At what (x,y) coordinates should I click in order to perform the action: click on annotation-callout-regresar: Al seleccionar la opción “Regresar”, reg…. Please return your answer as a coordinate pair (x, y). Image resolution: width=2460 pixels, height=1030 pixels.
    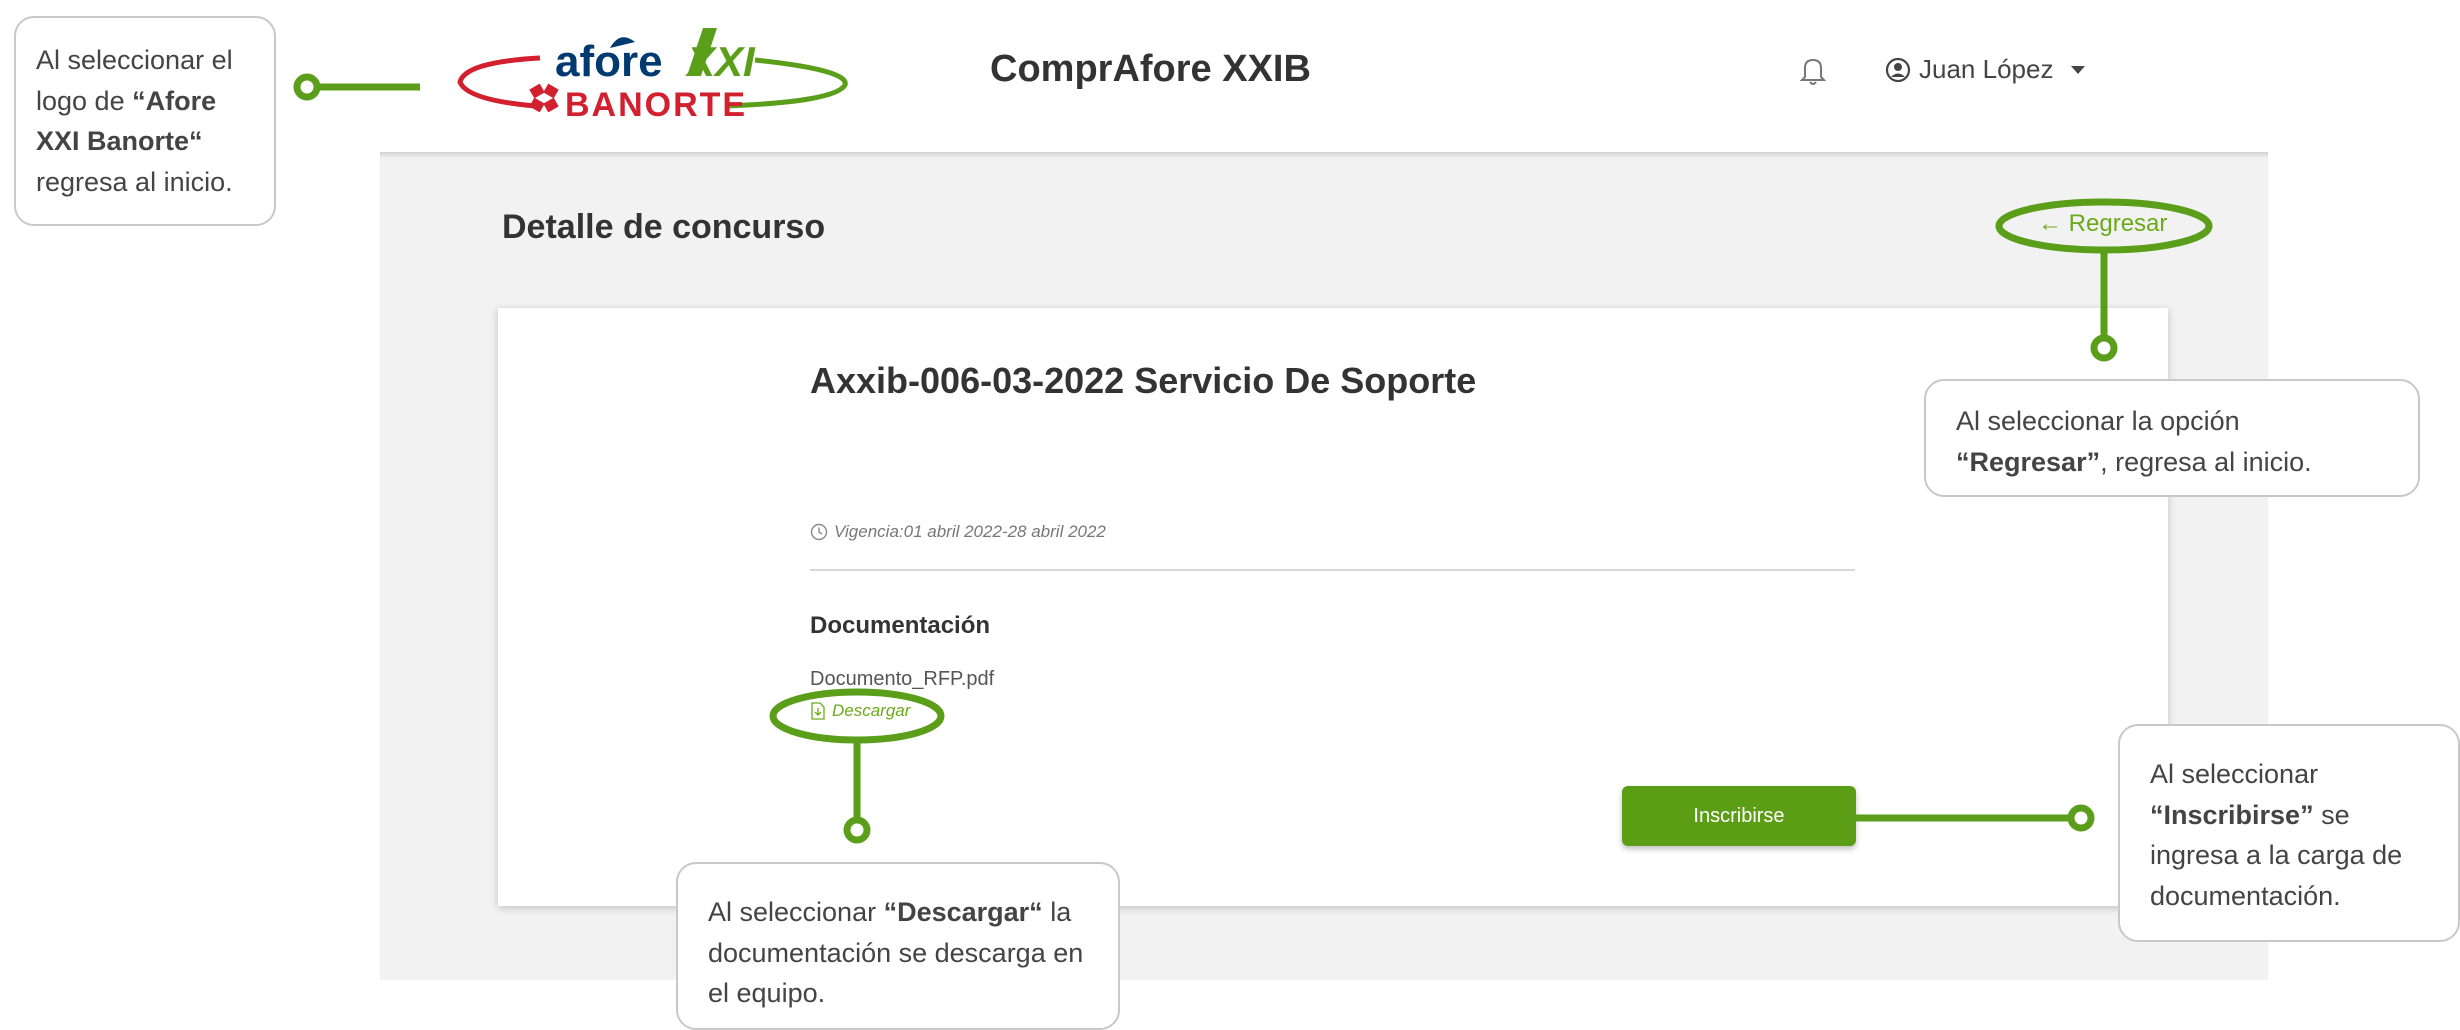
    Looking at the image, I should click on (2172, 438).